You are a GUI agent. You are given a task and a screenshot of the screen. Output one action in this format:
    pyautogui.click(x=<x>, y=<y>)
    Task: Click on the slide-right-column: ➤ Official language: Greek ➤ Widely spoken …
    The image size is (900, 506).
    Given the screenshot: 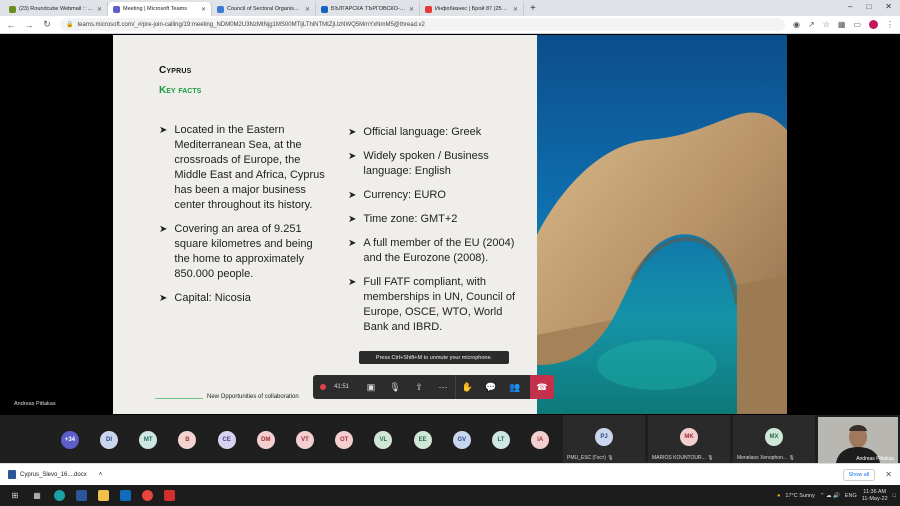 What is the action you would take?
    pyautogui.click(x=438, y=234)
    